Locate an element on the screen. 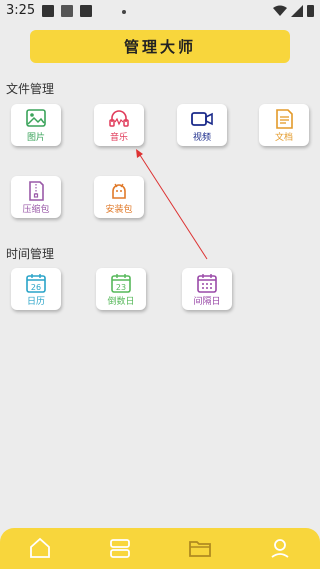 The image size is (320, 569). calendar-day-number: 26 is located at coordinates (36, 287).